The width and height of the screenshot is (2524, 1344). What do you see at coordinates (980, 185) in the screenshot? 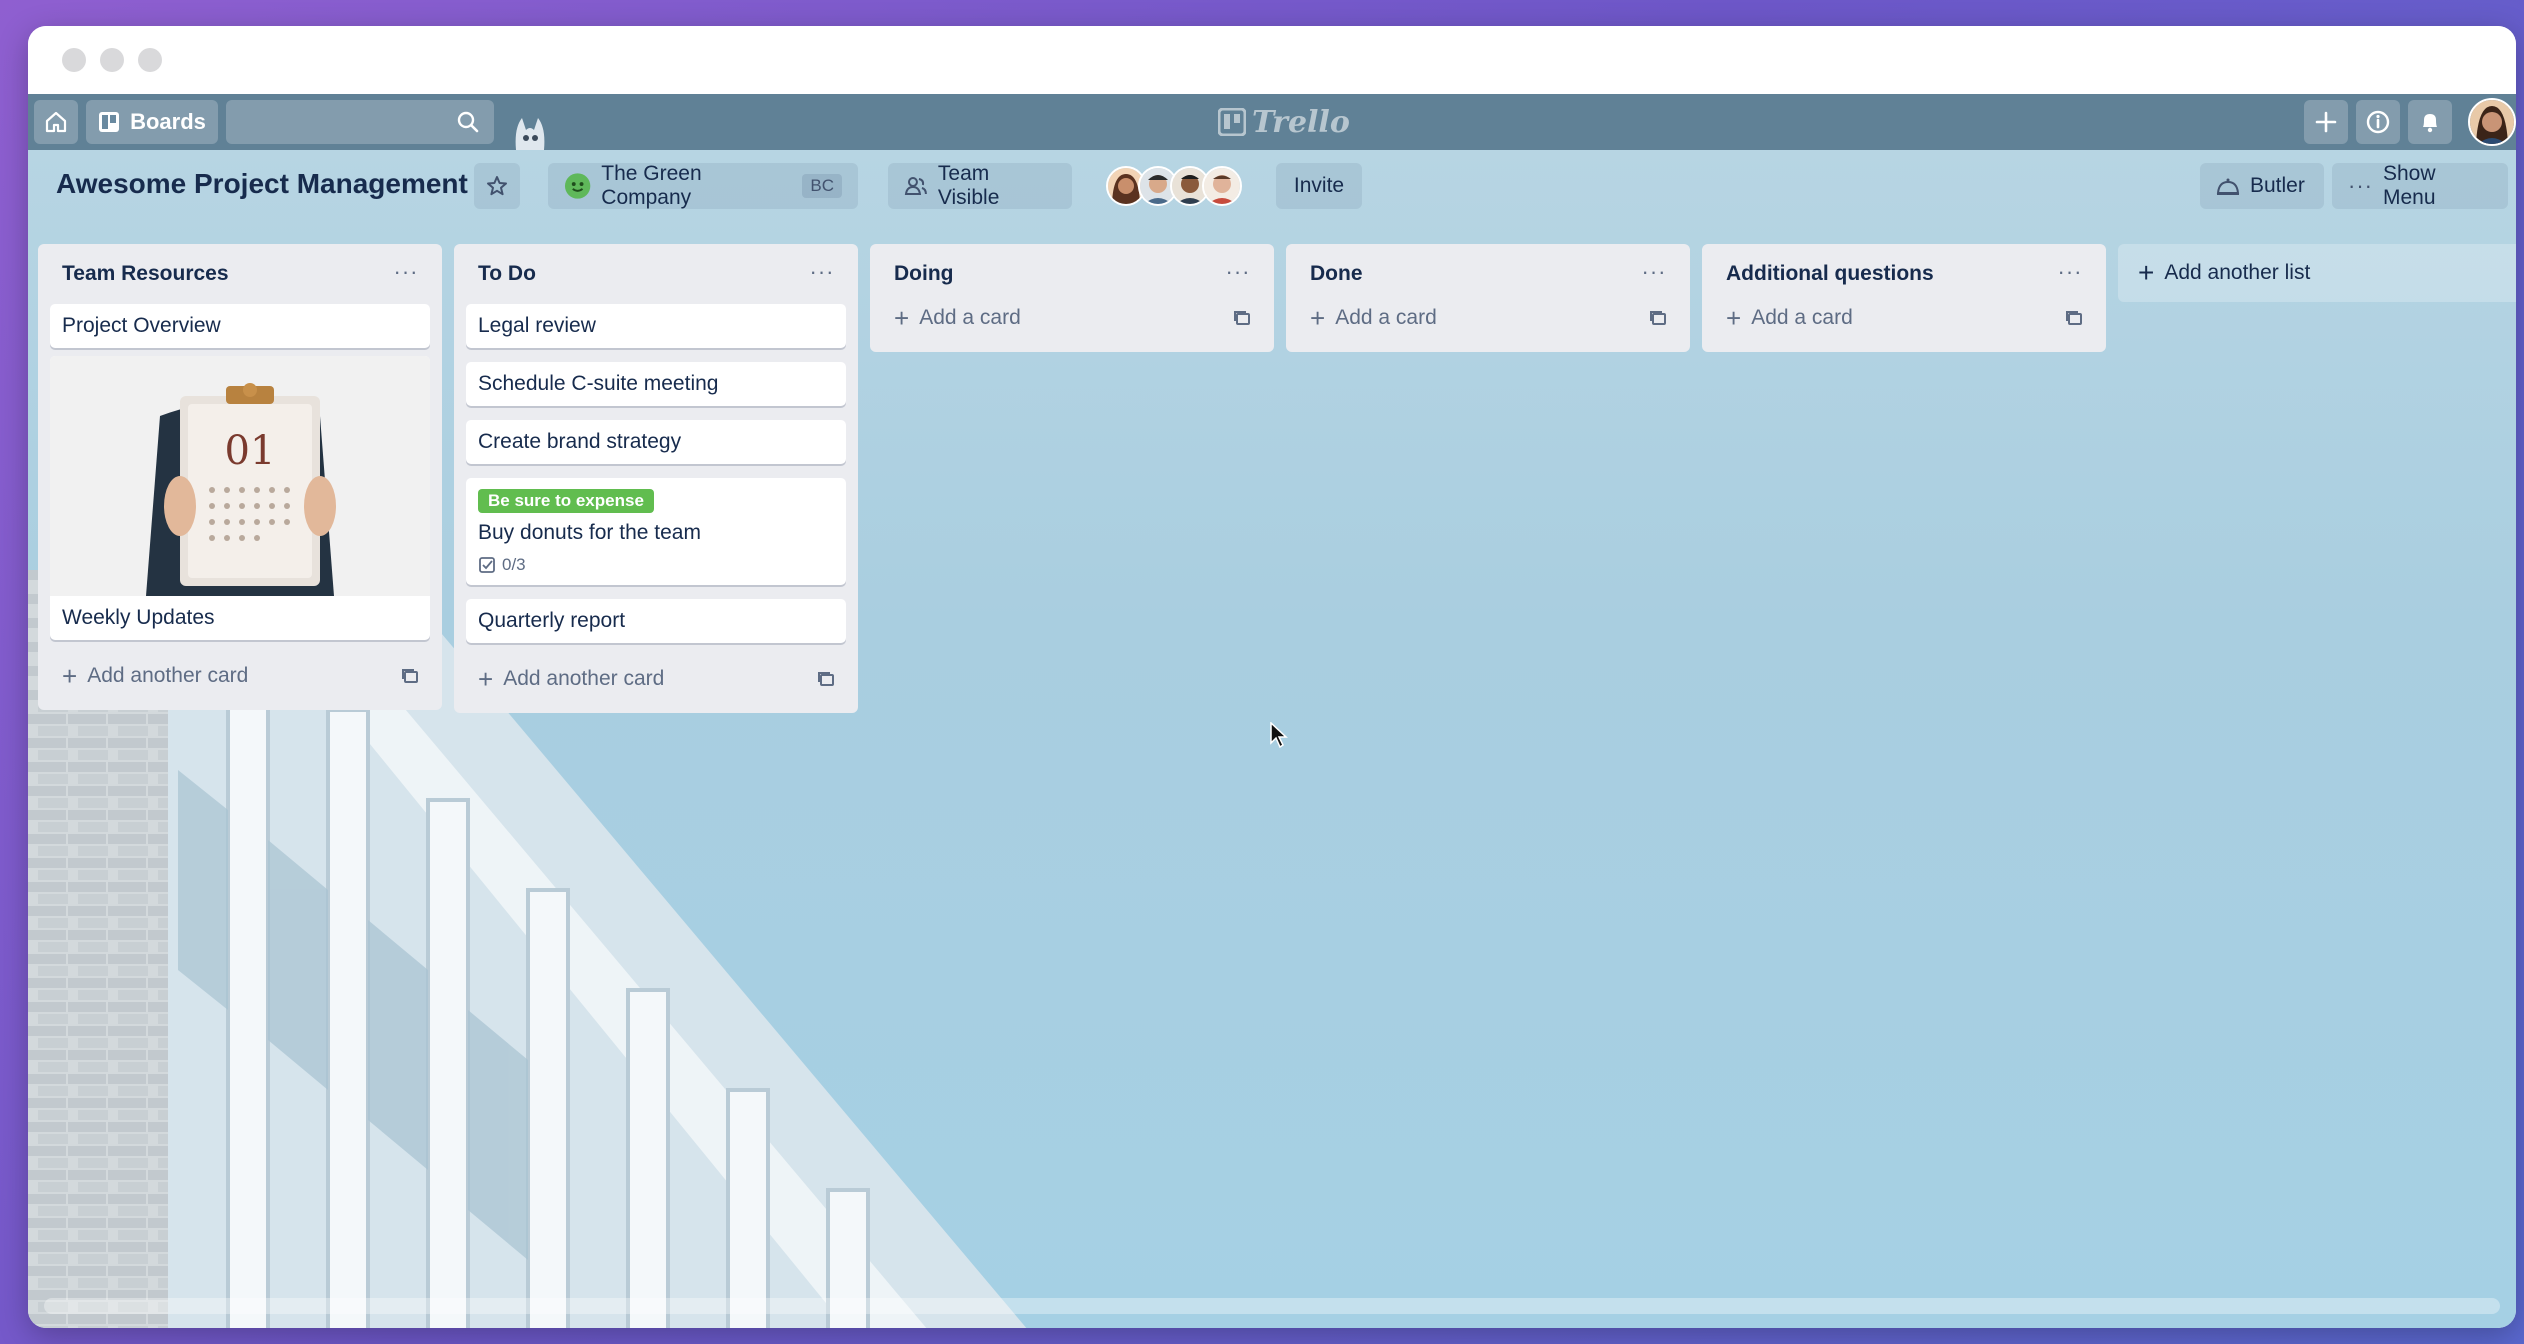
I see `visibility-button: Team Visible` at bounding box center [980, 185].